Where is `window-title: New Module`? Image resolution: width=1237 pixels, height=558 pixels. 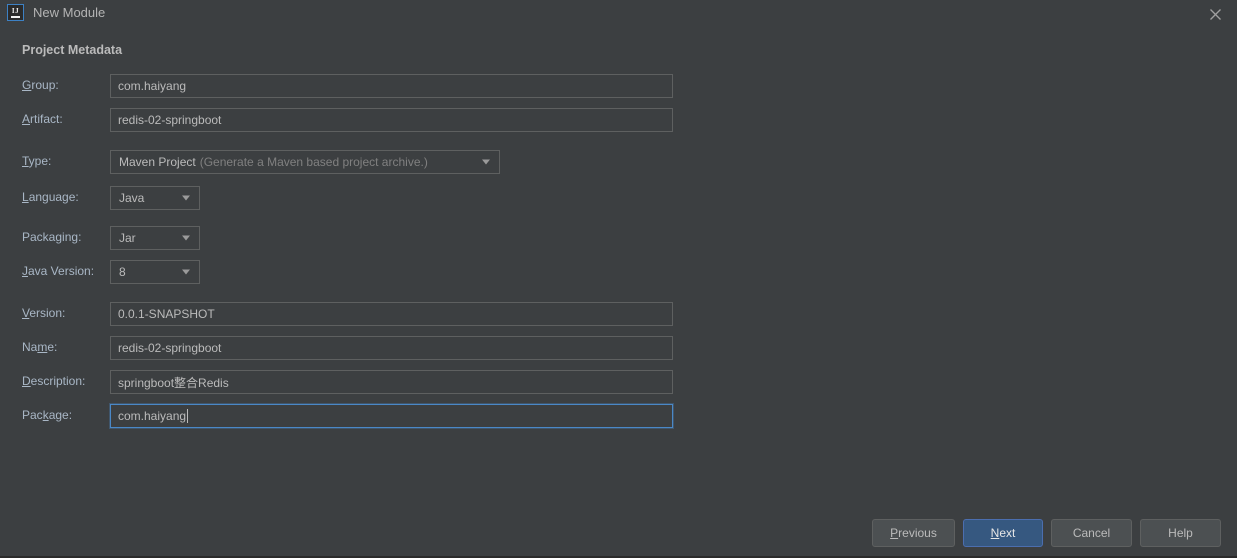 window-title: New Module is located at coordinates (69, 12).